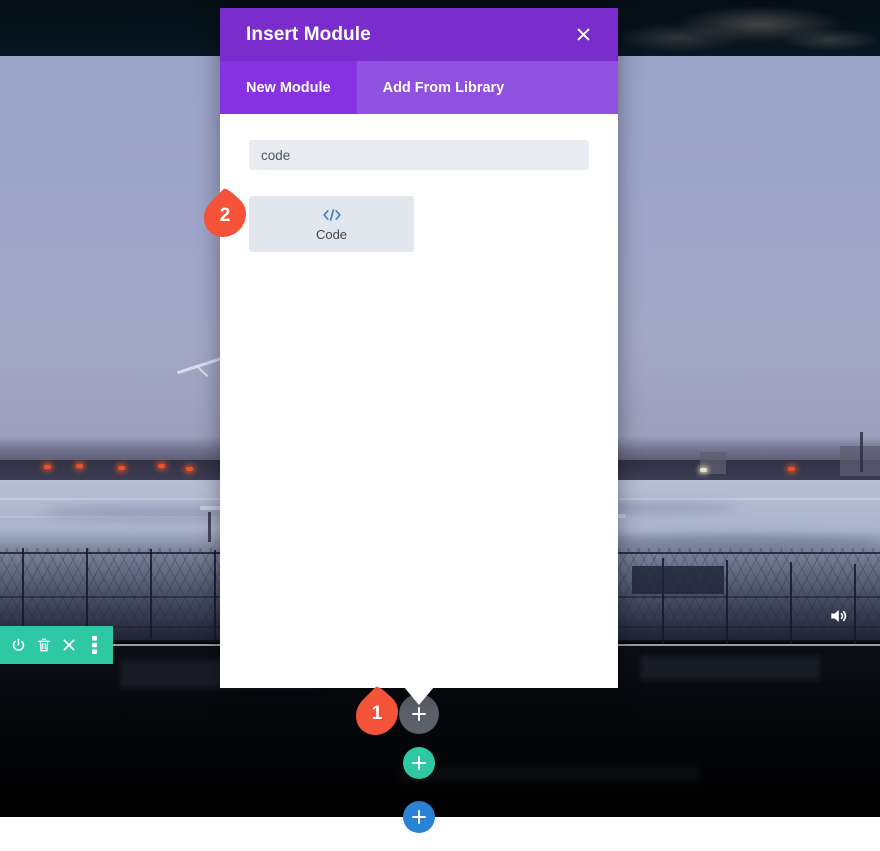 This screenshot has width=880, height=851. Describe the element at coordinates (332, 215) in the screenshot. I see `code-brackets-icon` at that location.